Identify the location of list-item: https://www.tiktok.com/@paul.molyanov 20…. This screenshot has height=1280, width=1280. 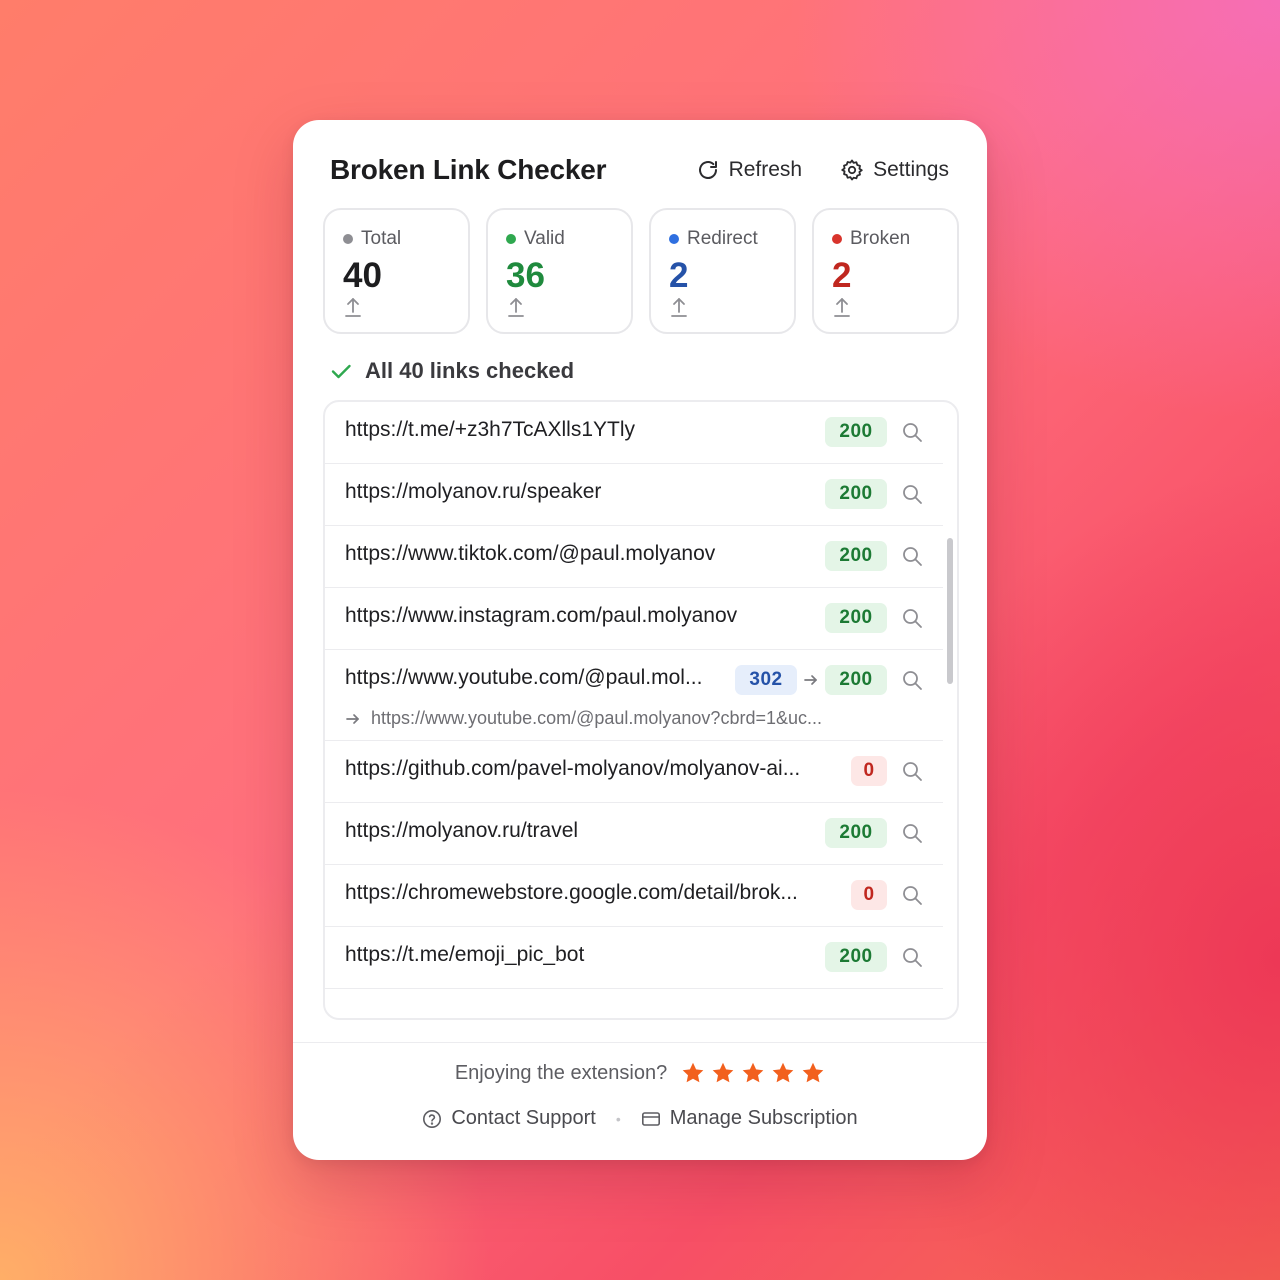
(634, 557).